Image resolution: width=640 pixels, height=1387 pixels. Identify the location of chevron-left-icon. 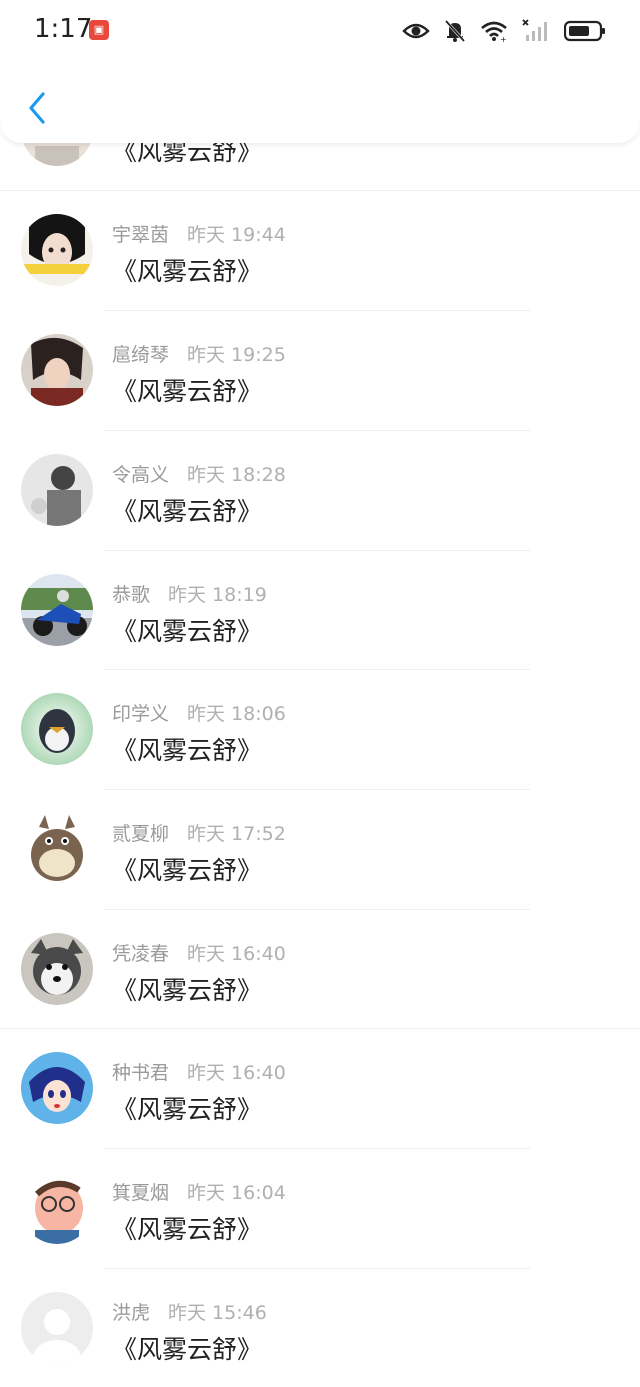
(37, 108).